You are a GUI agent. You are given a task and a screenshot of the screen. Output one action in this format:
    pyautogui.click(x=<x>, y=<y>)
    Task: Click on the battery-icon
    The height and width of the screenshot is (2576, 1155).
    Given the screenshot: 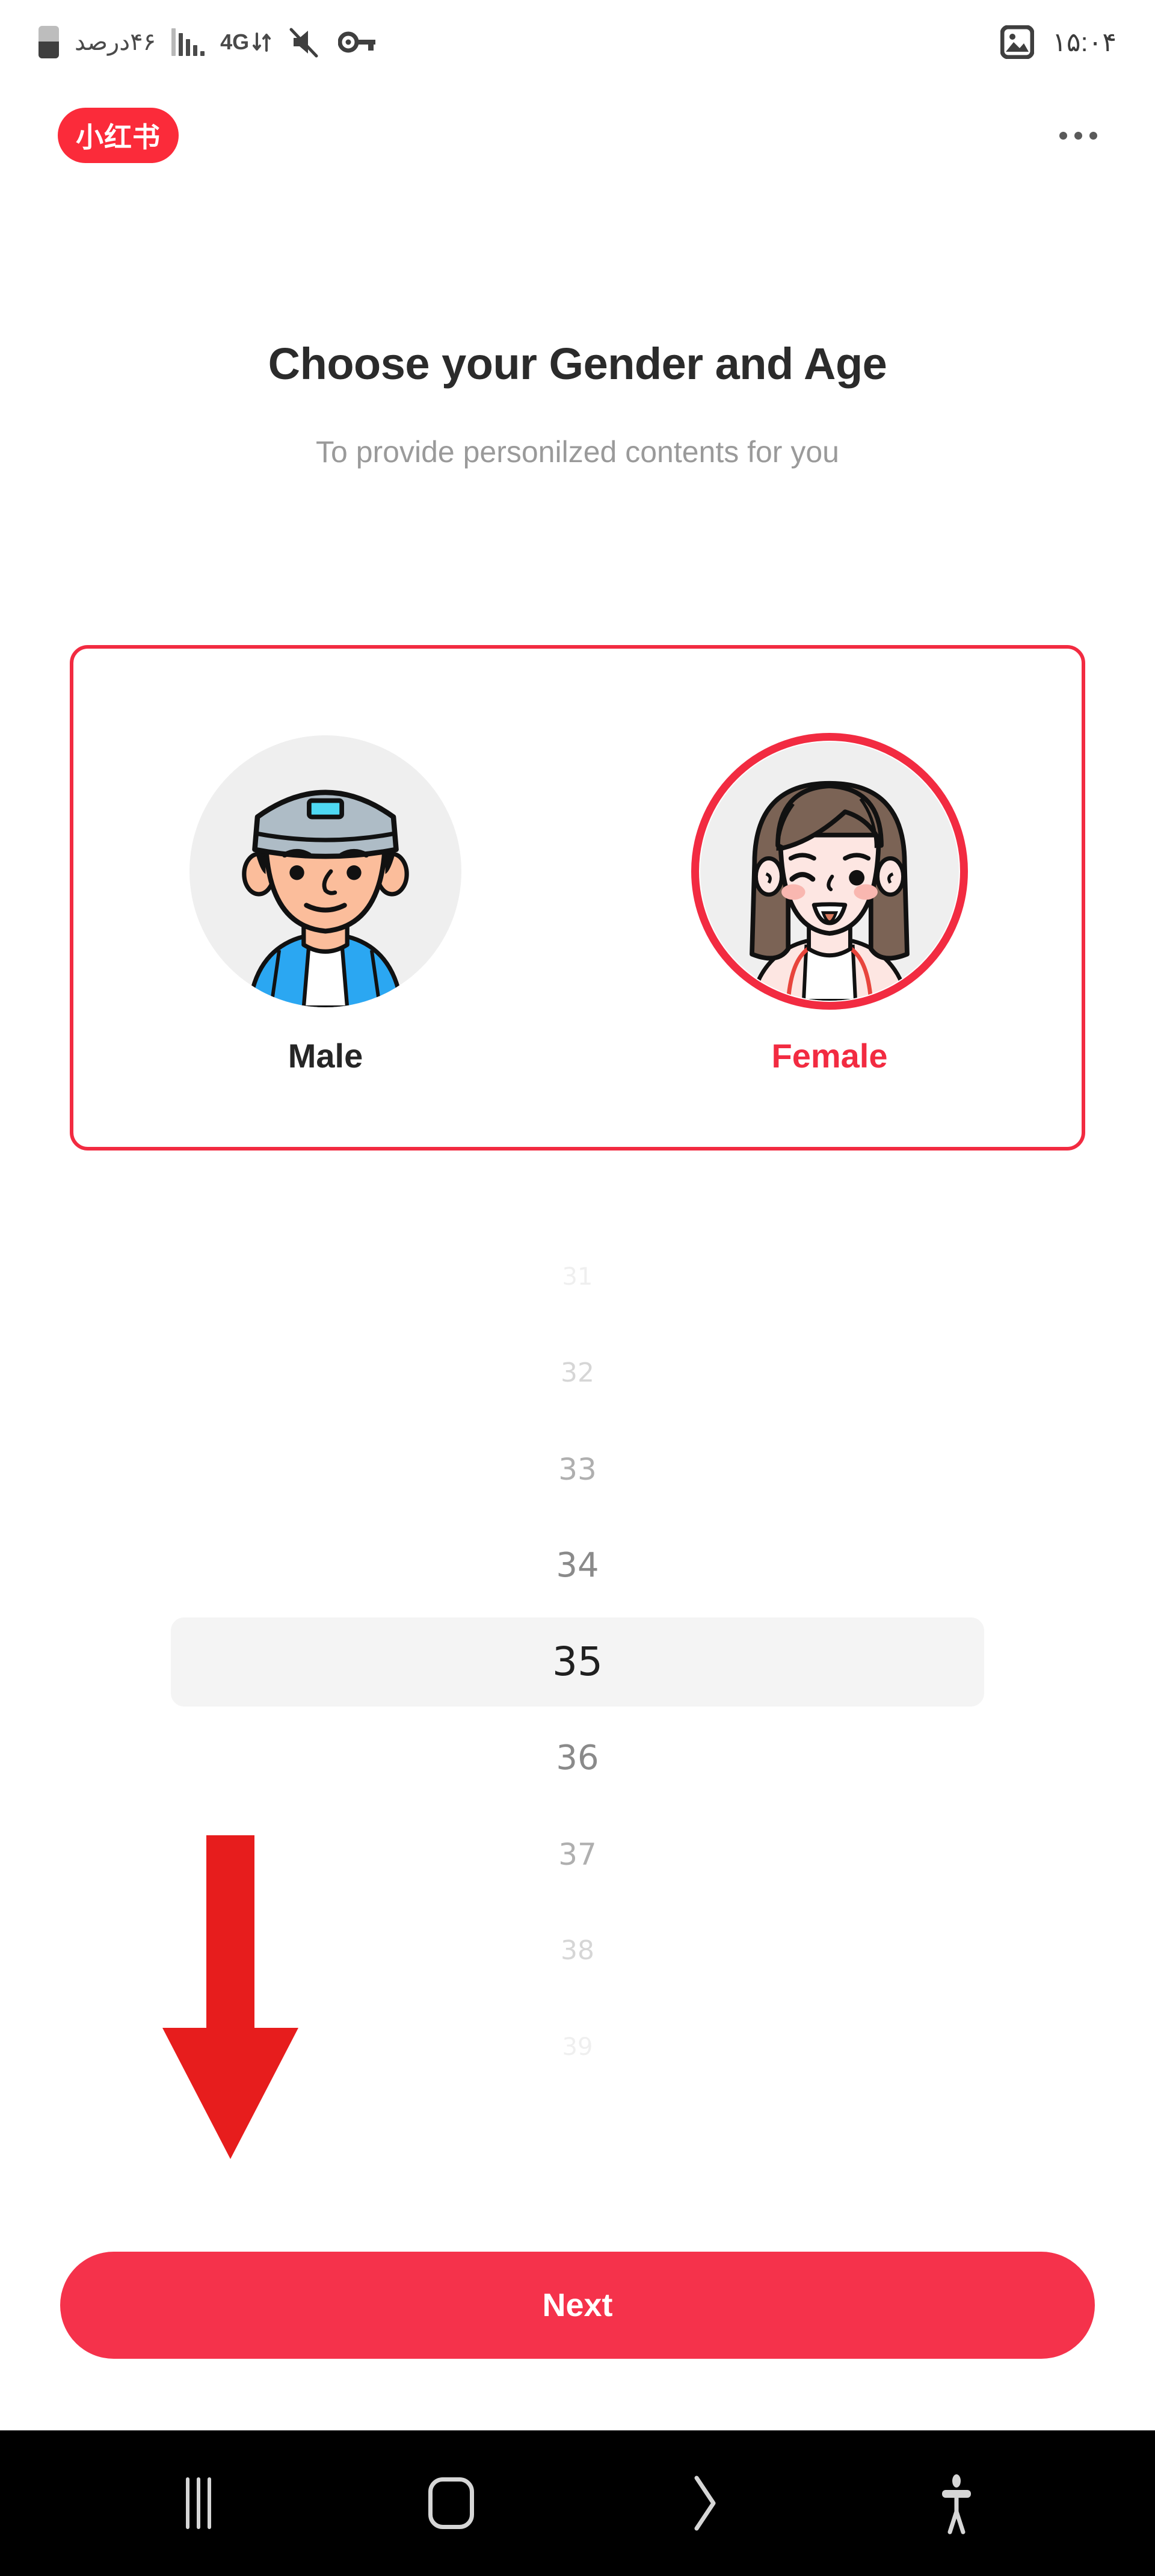 What is the action you would take?
    pyautogui.click(x=48, y=42)
    